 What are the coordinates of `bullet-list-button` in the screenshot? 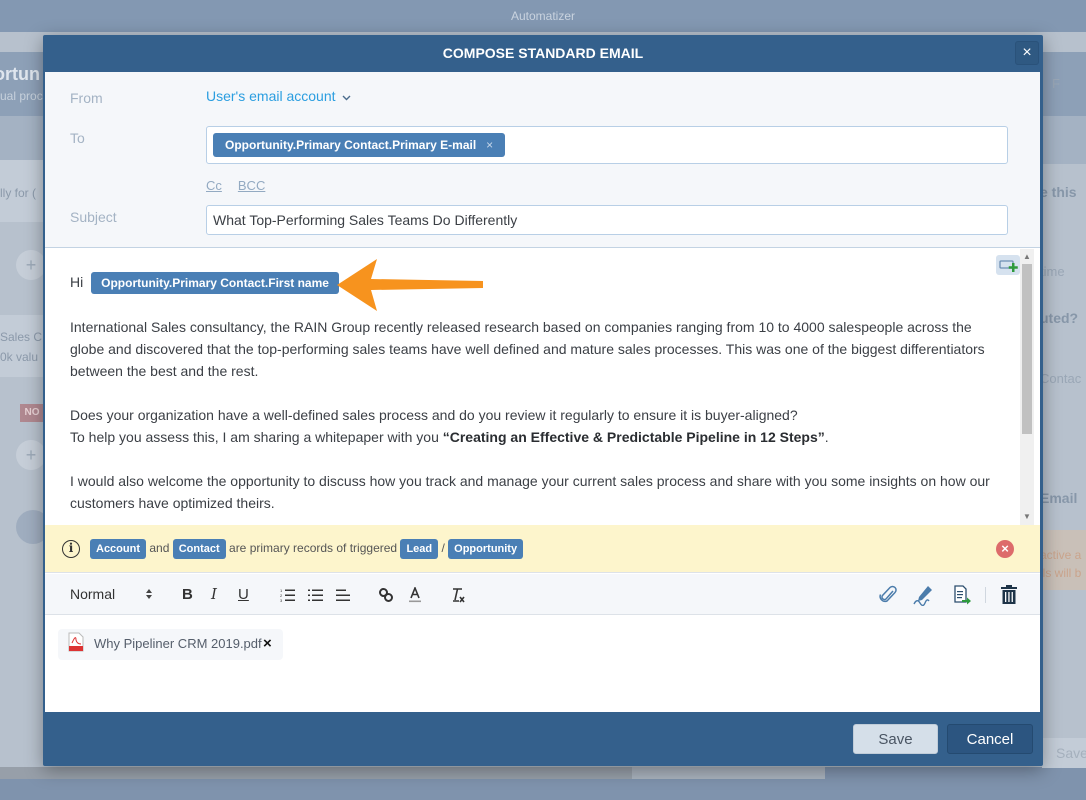 It's located at (316, 594).